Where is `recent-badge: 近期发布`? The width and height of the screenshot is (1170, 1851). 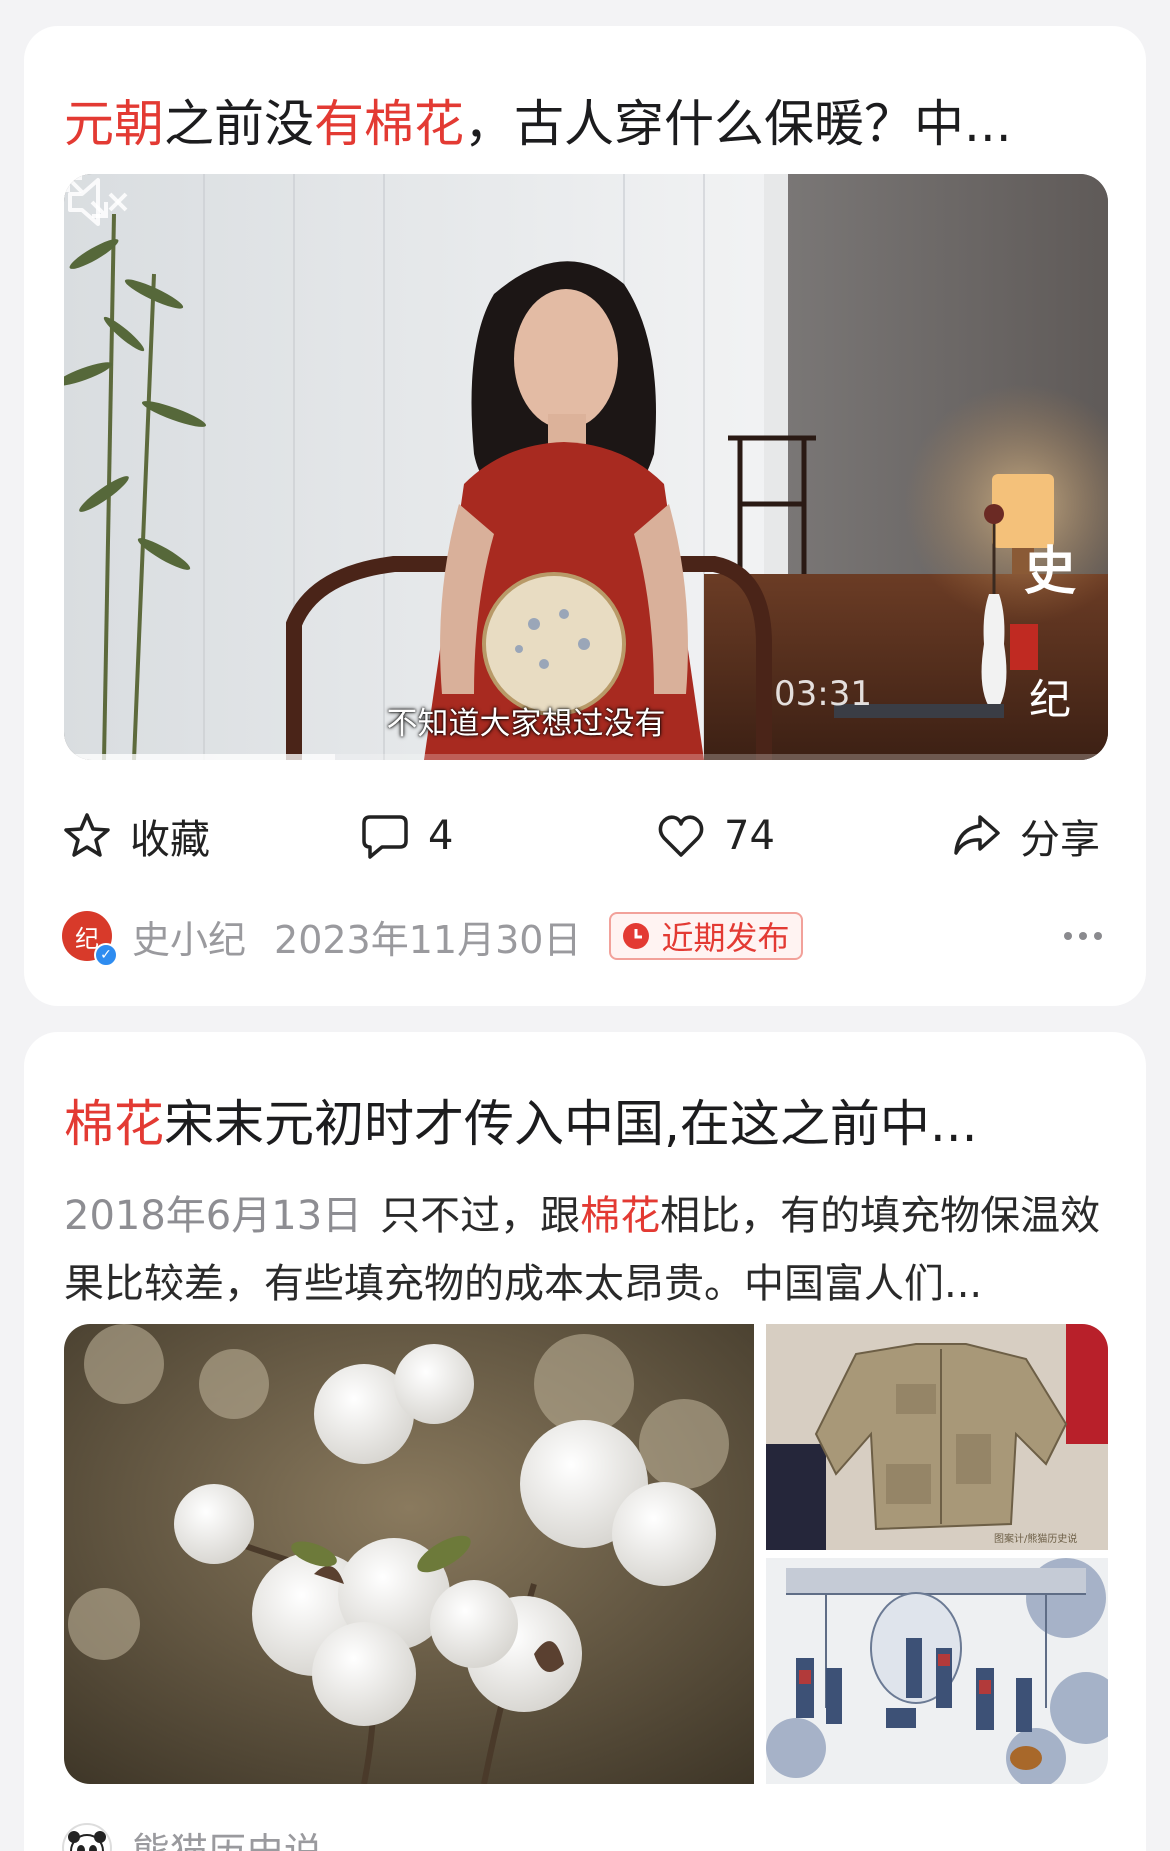
recent-badge: 近期发布 is located at coordinates (706, 936).